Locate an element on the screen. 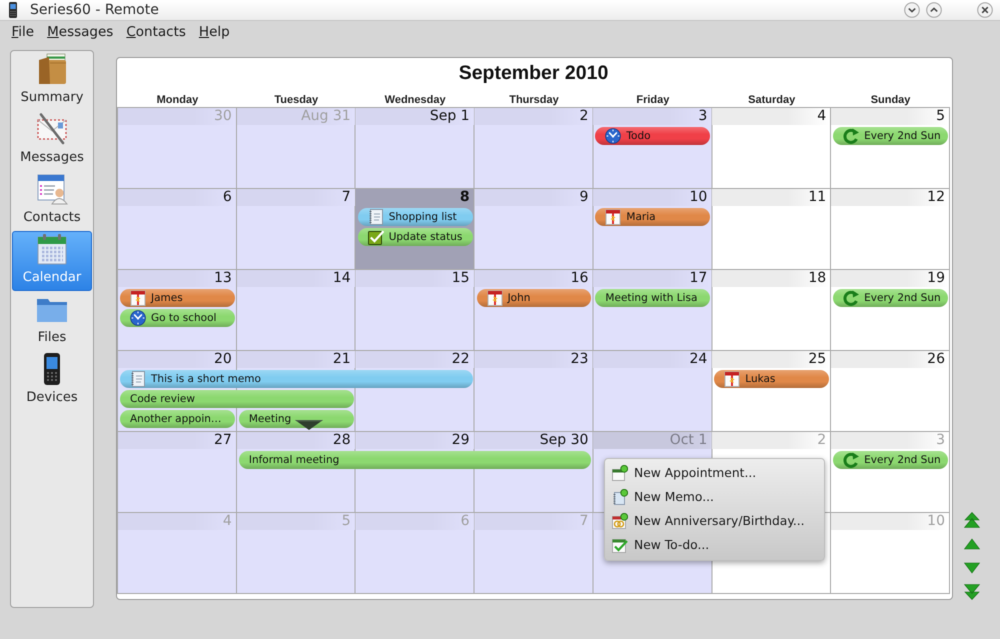 This screenshot has height=639, width=1000. sidebar-item: Devices is located at coordinates (52, 381).